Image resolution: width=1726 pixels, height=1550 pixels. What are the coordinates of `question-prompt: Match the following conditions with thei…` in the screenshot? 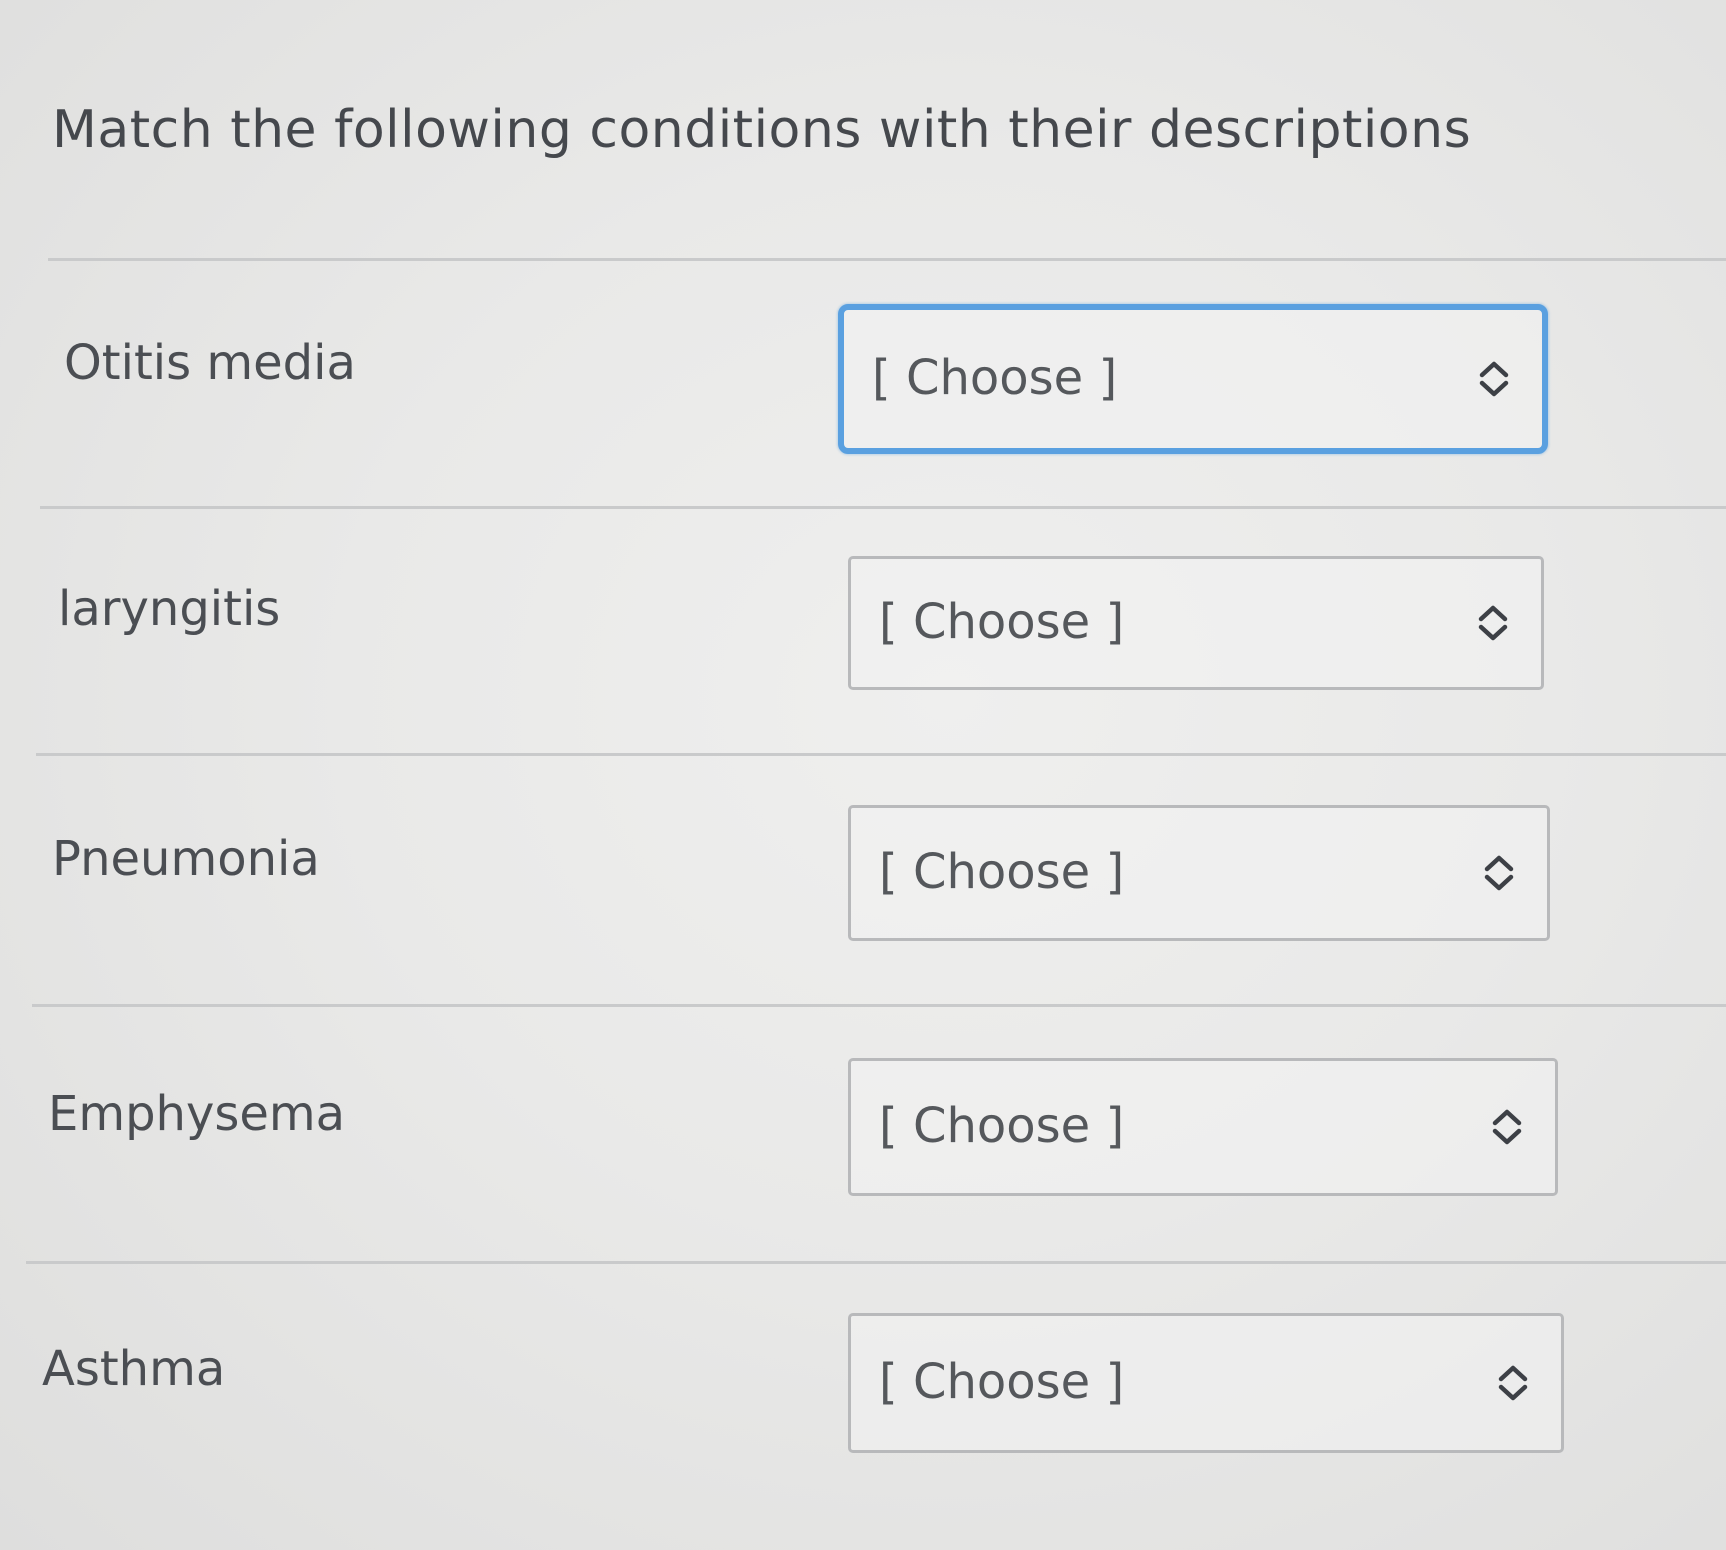 It's located at (762, 130).